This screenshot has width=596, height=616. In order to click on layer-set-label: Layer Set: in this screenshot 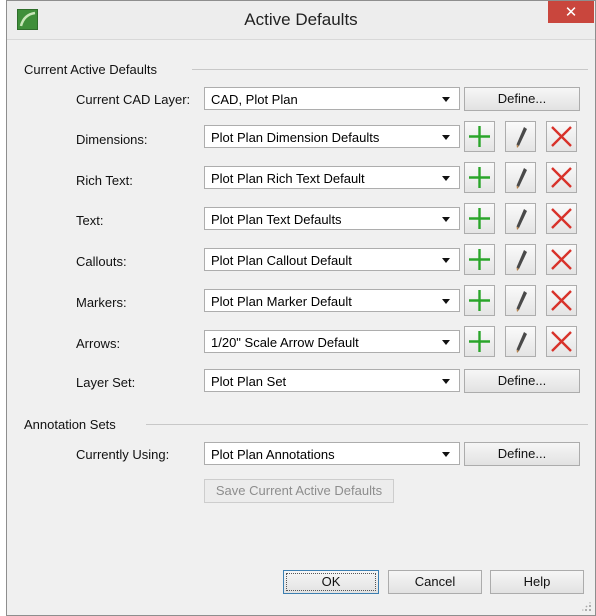, I will do `click(106, 382)`.